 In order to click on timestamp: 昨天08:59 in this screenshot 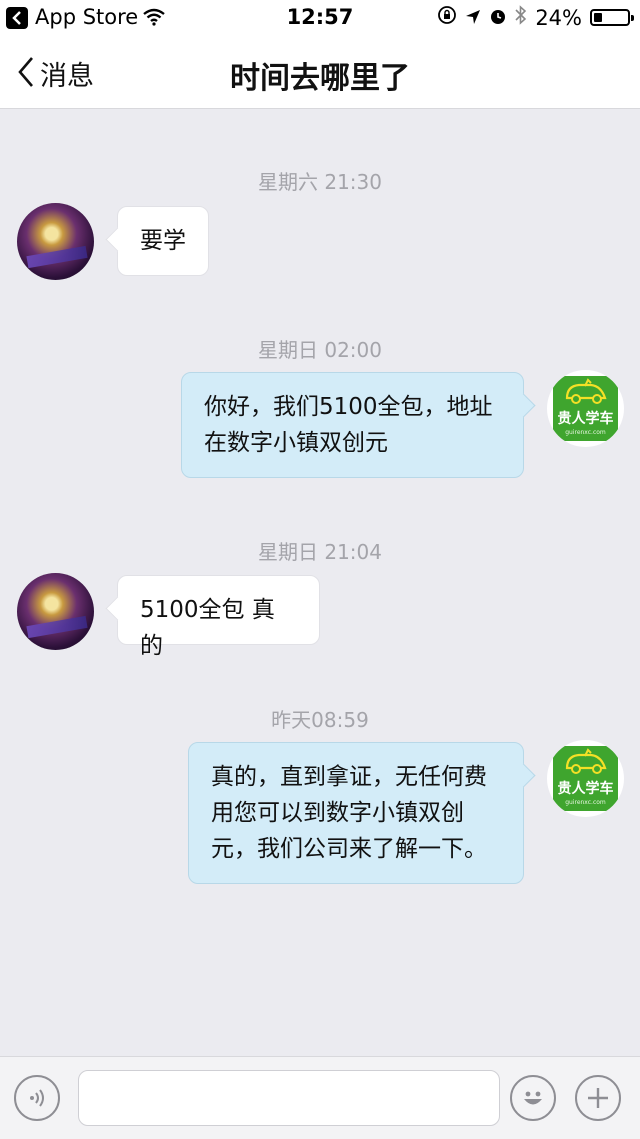, I will do `click(320, 720)`.